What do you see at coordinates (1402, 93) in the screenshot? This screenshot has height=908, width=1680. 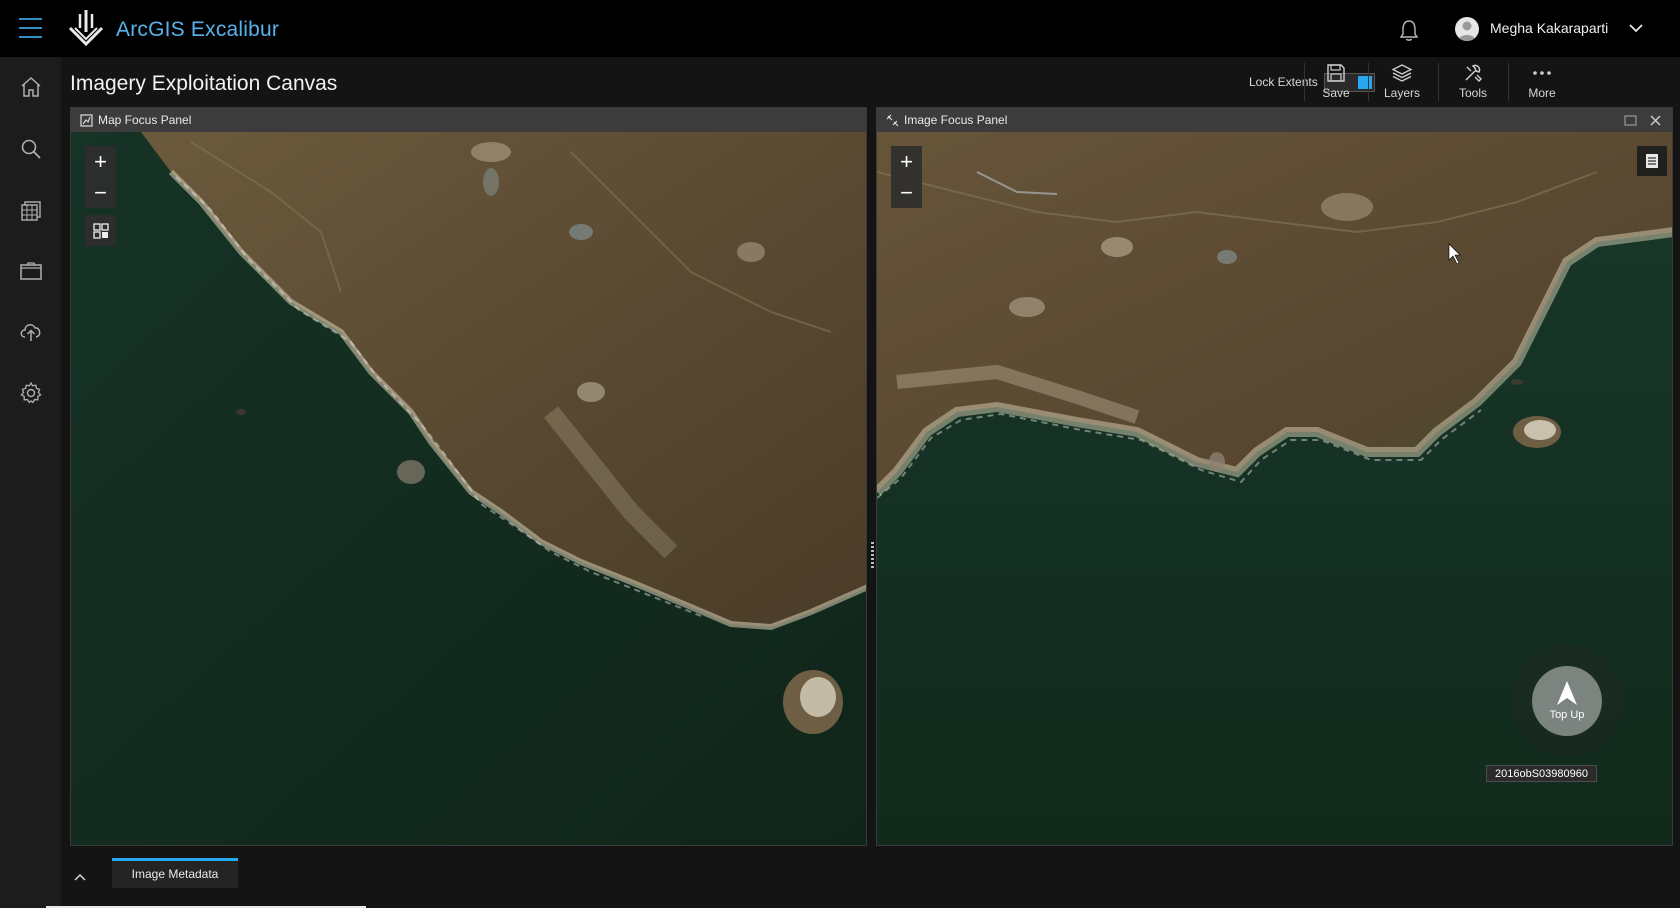 I see `layers-label: Layers` at bounding box center [1402, 93].